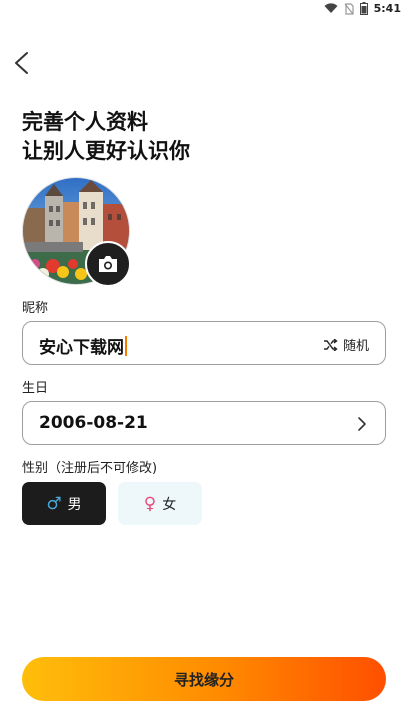  Describe the element at coordinates (54, 503) in the screenshot. I see `male-symbol-icon: ♂` at that location.